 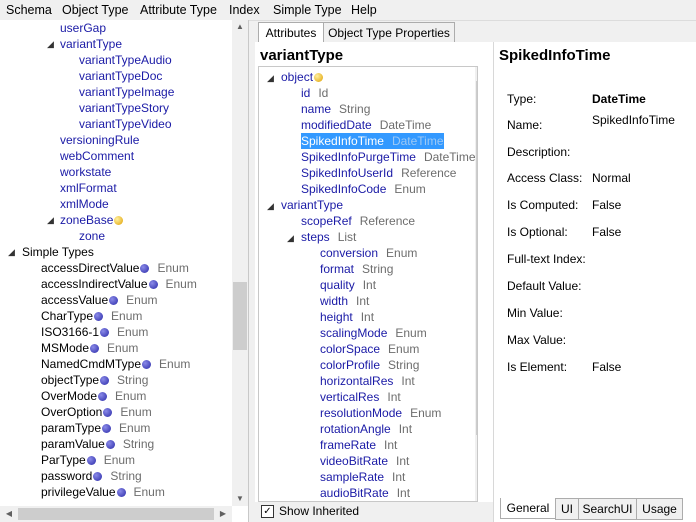 What do you see at coordinates (567, 509) in the screenshot?
I see `tab-ui: UI` at bounding box center [567, 509].